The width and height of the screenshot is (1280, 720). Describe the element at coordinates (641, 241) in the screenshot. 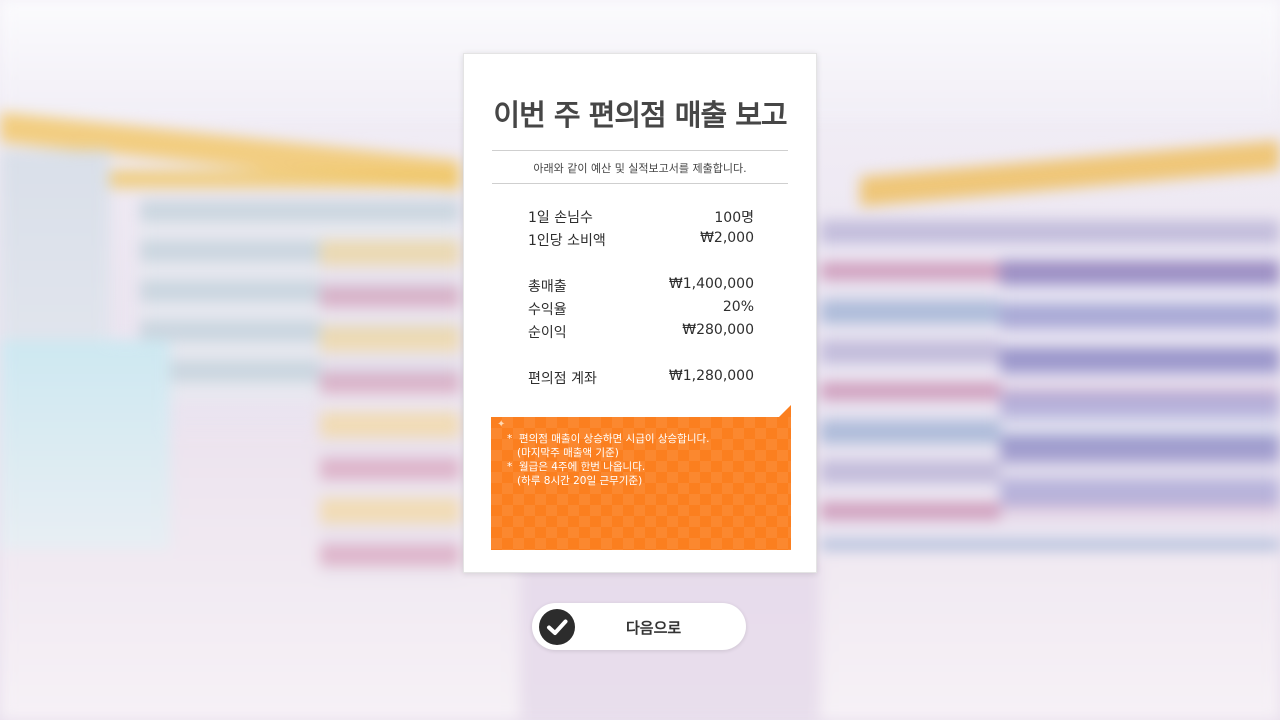

I see `stat-row-spend-per-customer: 1인당 소비액 ₩2,000` at that location.